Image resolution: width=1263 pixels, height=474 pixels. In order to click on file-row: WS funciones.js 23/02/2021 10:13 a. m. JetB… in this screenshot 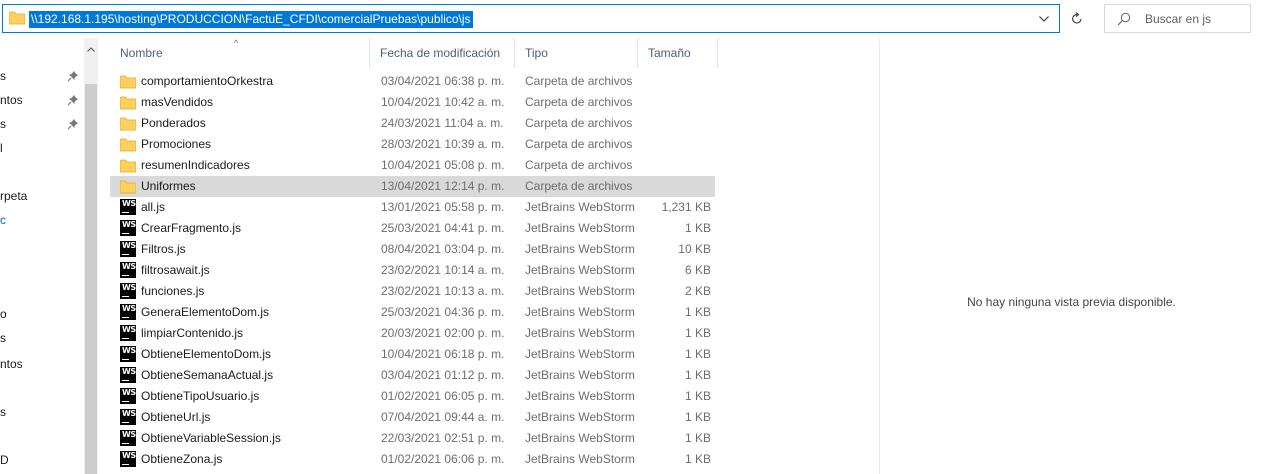, I will do `click(412, 291)`.